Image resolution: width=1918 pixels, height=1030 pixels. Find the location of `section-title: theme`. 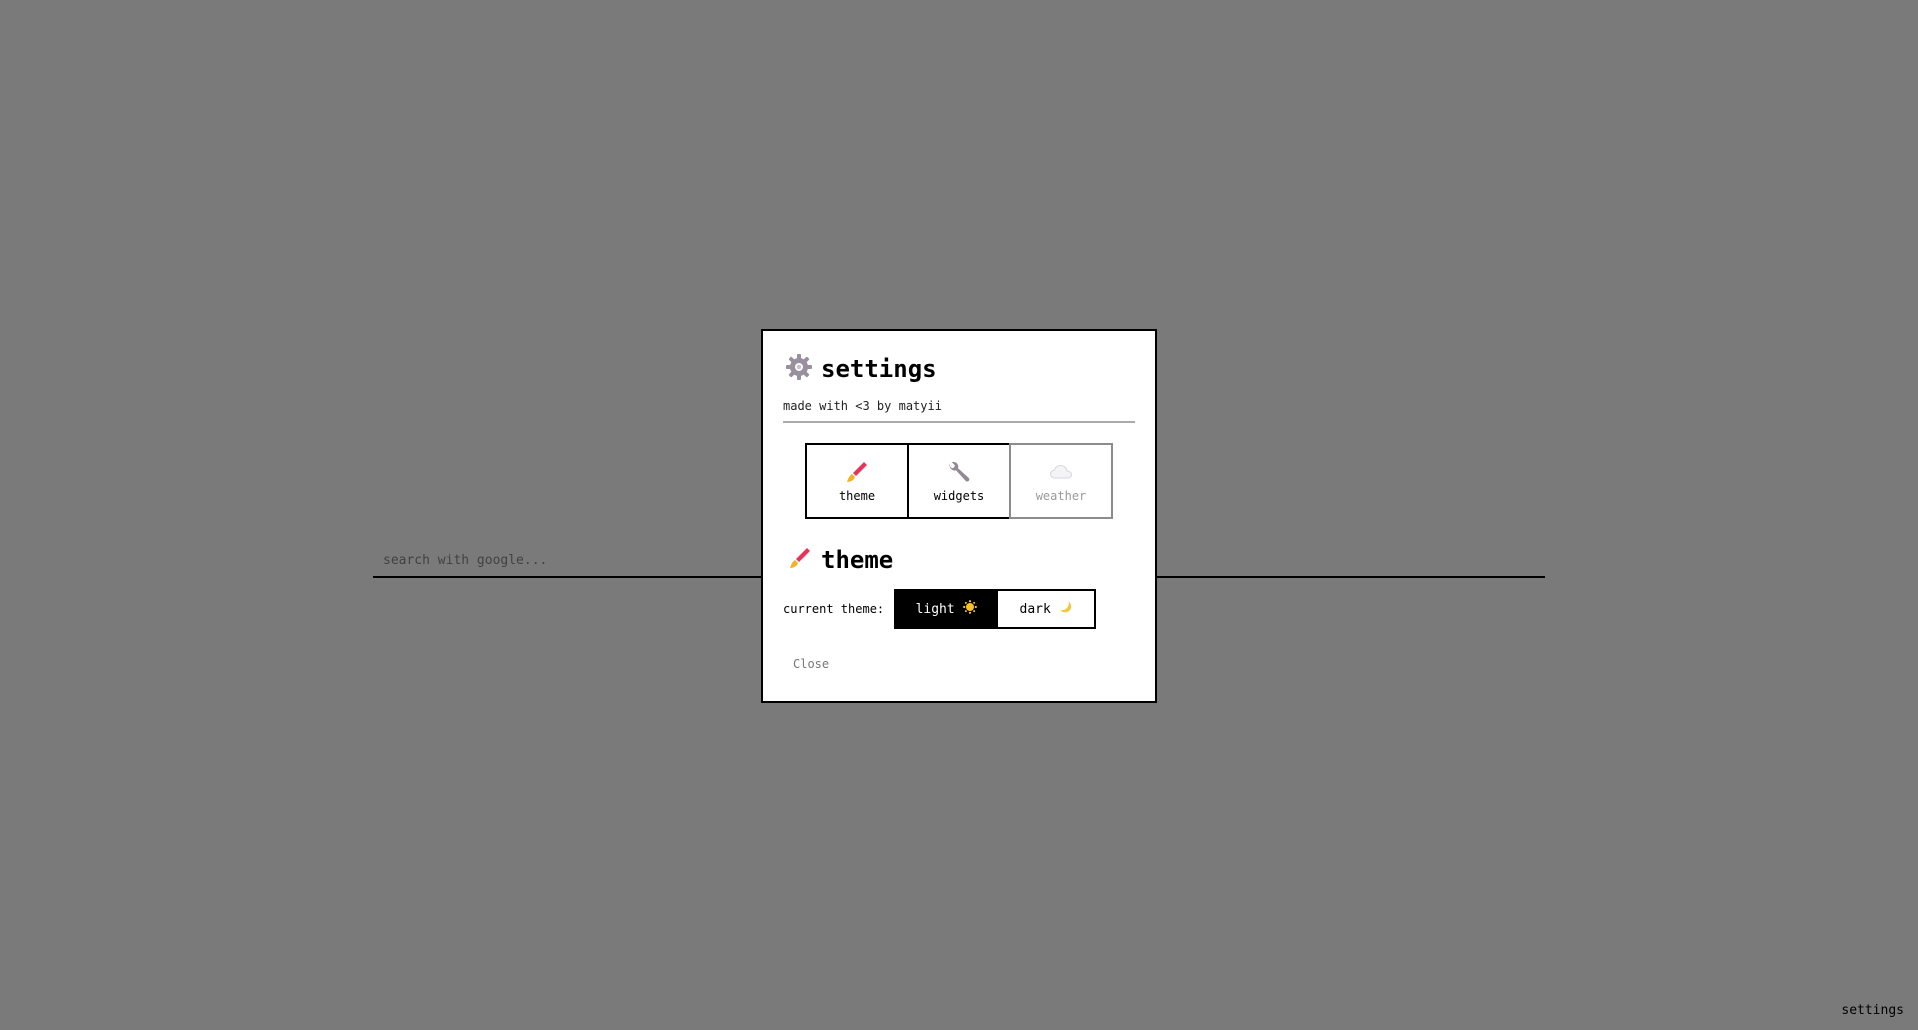

section-title: theme is located at coordinates (857, 560).